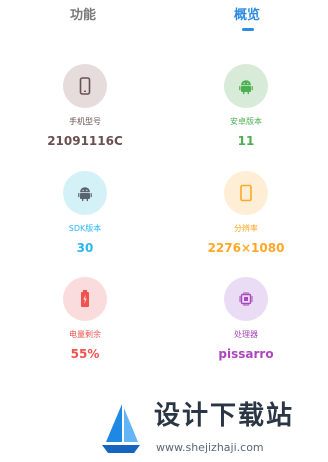 The height and width of the screenshot is (462, 328). I want to click on screen-icon, so click(246, 193).